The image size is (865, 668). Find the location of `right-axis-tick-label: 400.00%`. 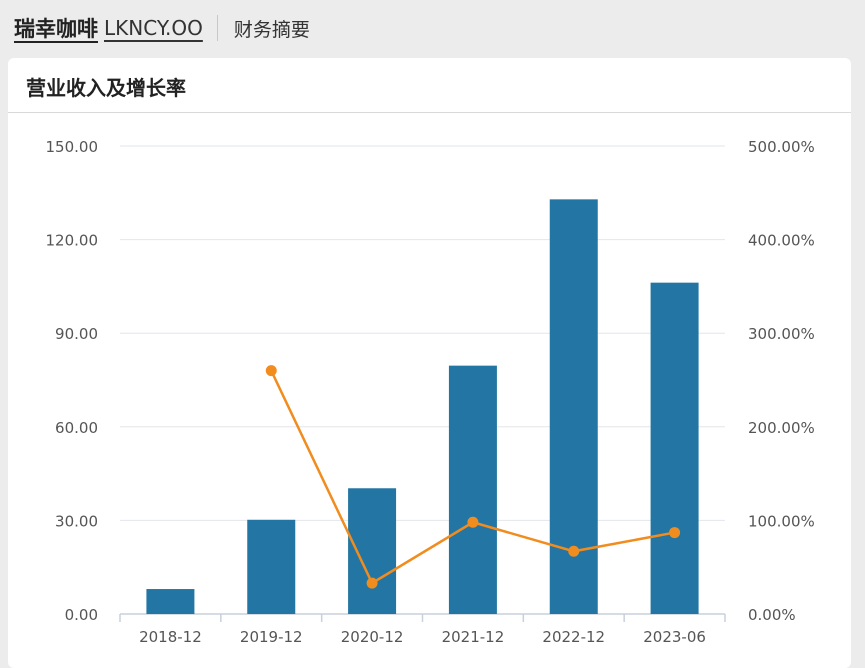

right-axis-tick-label: 400.00% is located at coordinates (781, 241).